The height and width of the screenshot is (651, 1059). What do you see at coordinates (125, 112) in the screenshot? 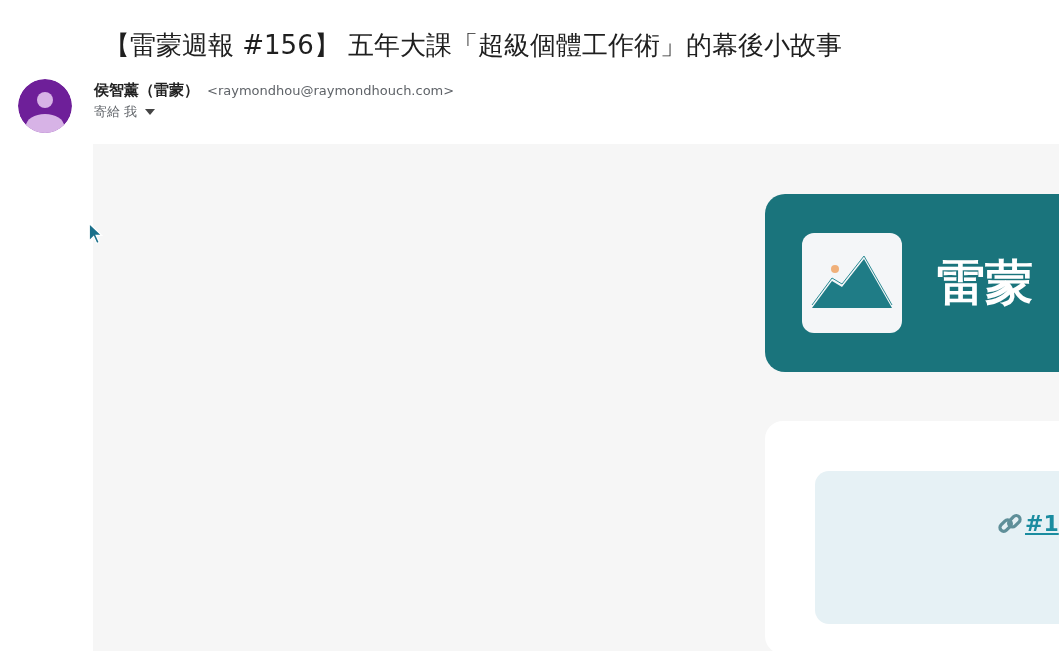
I see `recipient-dropdown: 寄給 我` at bounding box center [125, 112].